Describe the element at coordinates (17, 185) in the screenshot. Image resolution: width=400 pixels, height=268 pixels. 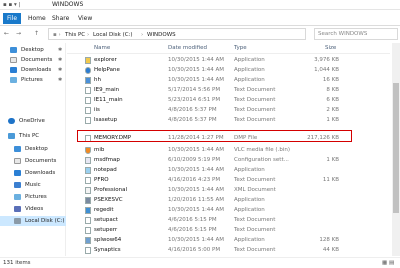
I see `music-icon` at that location.